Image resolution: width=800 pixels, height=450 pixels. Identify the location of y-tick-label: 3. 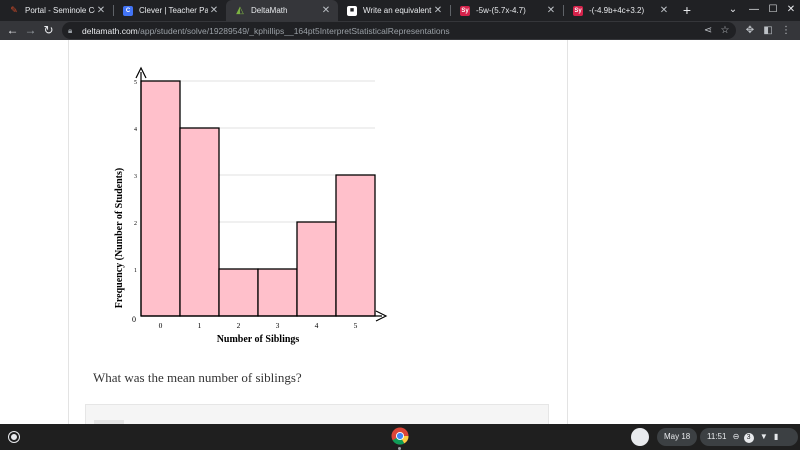
(135, 177).